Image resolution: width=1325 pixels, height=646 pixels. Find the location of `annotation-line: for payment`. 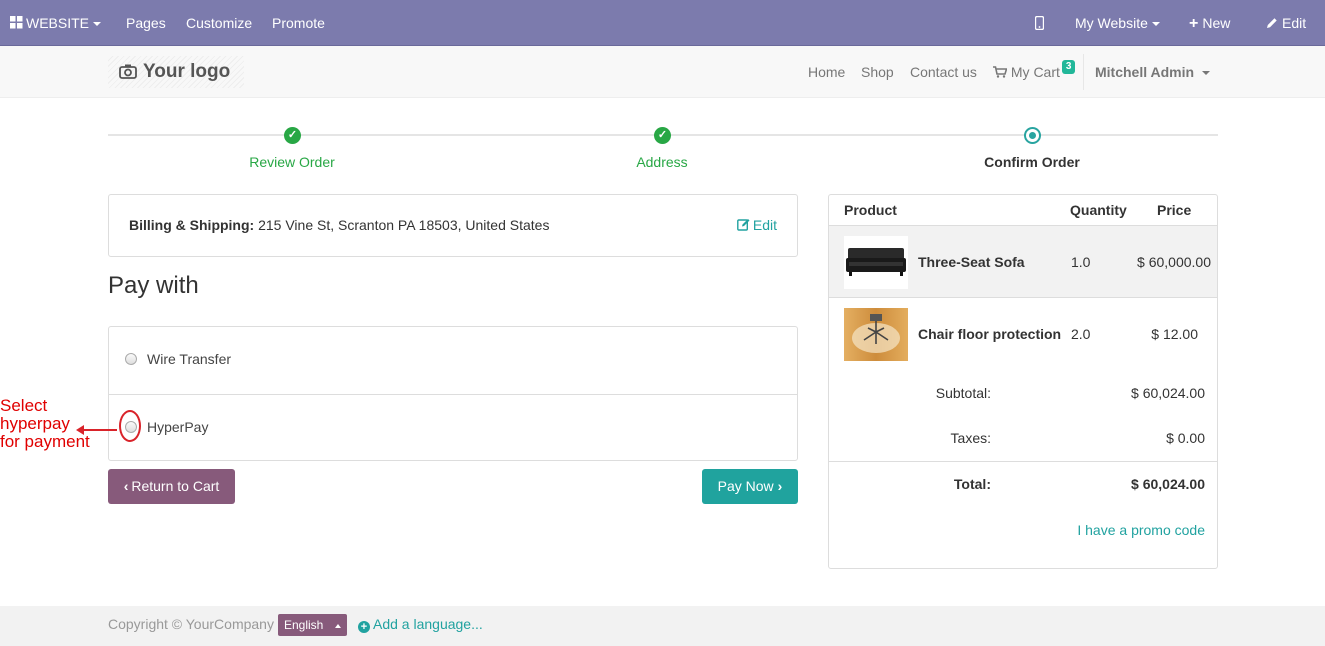

annotation-line: for payment is located at coordinates (45, 441).